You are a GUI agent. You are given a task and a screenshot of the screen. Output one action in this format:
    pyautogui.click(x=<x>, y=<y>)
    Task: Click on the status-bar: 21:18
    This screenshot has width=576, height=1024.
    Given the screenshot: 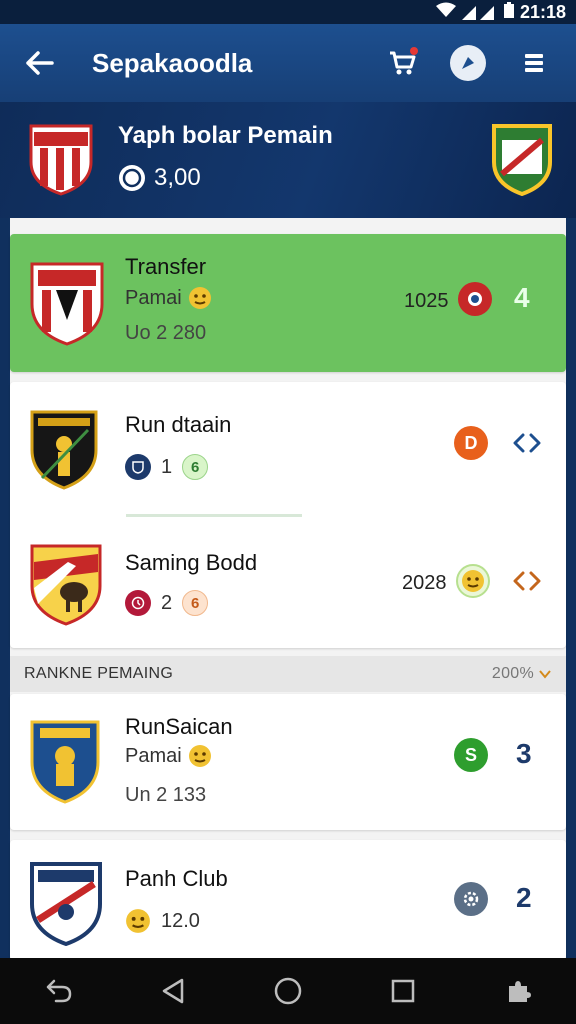 What is the action you would take?
    pyautogui.click(x=288, y=12)
    